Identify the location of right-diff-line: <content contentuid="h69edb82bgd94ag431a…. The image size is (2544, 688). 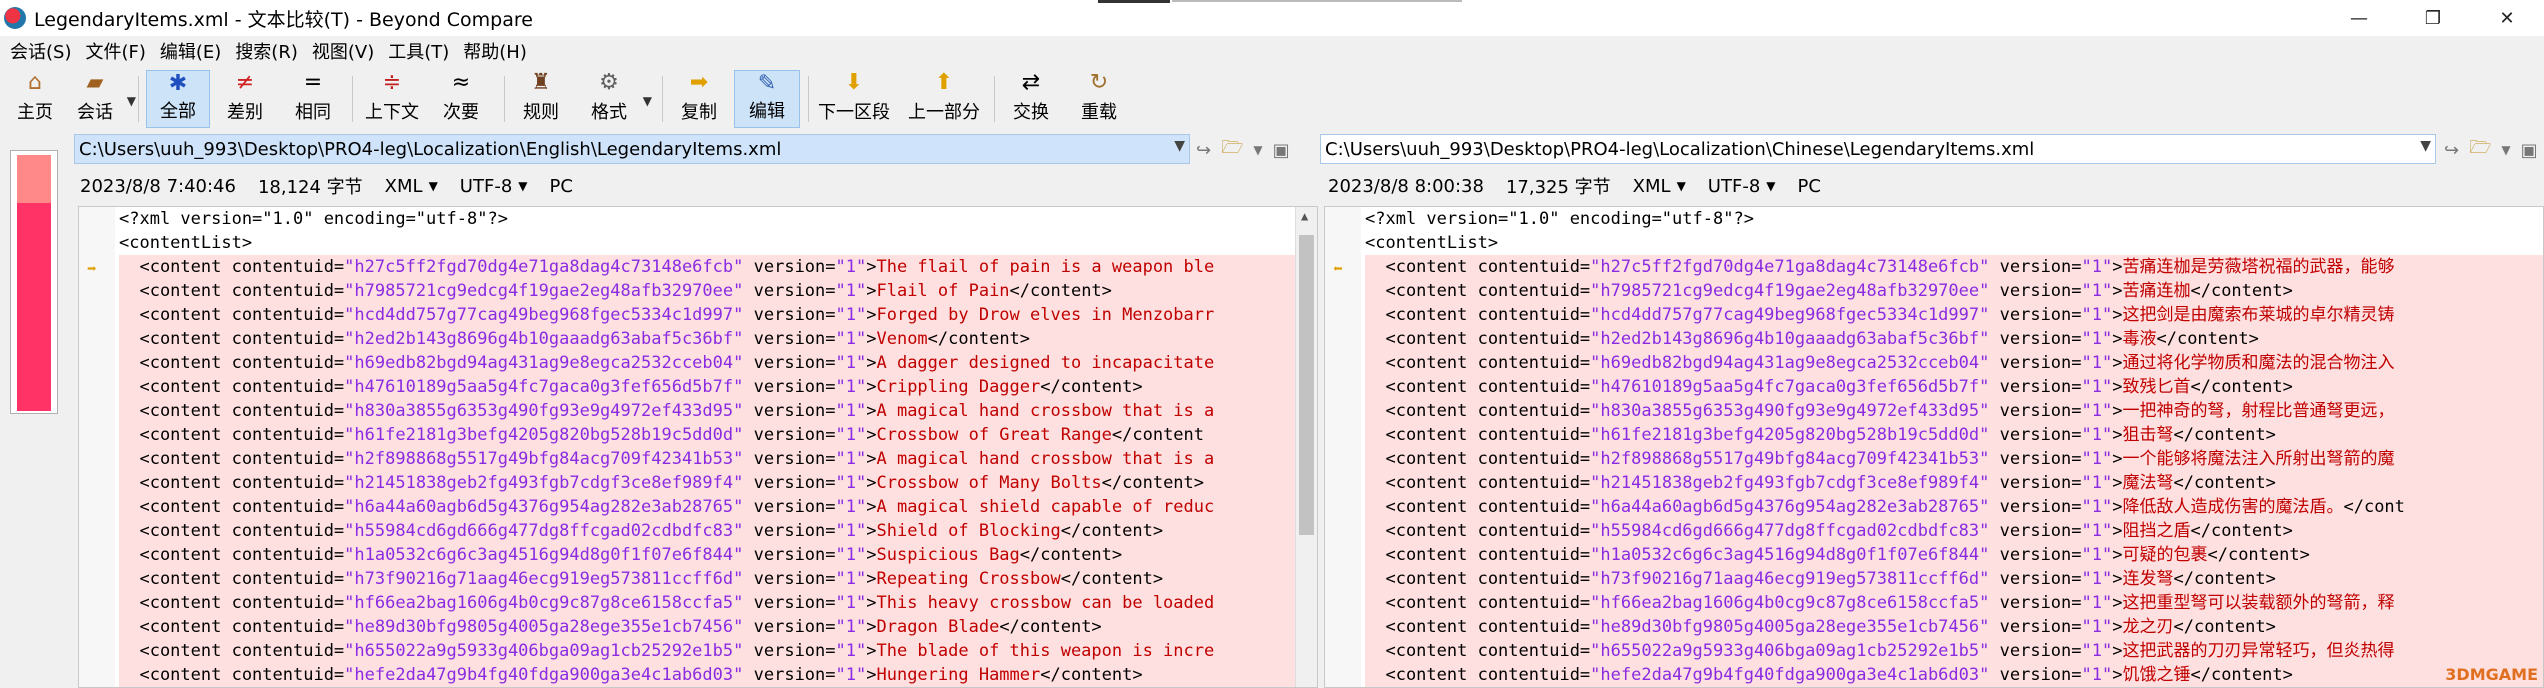
(1954, 363).